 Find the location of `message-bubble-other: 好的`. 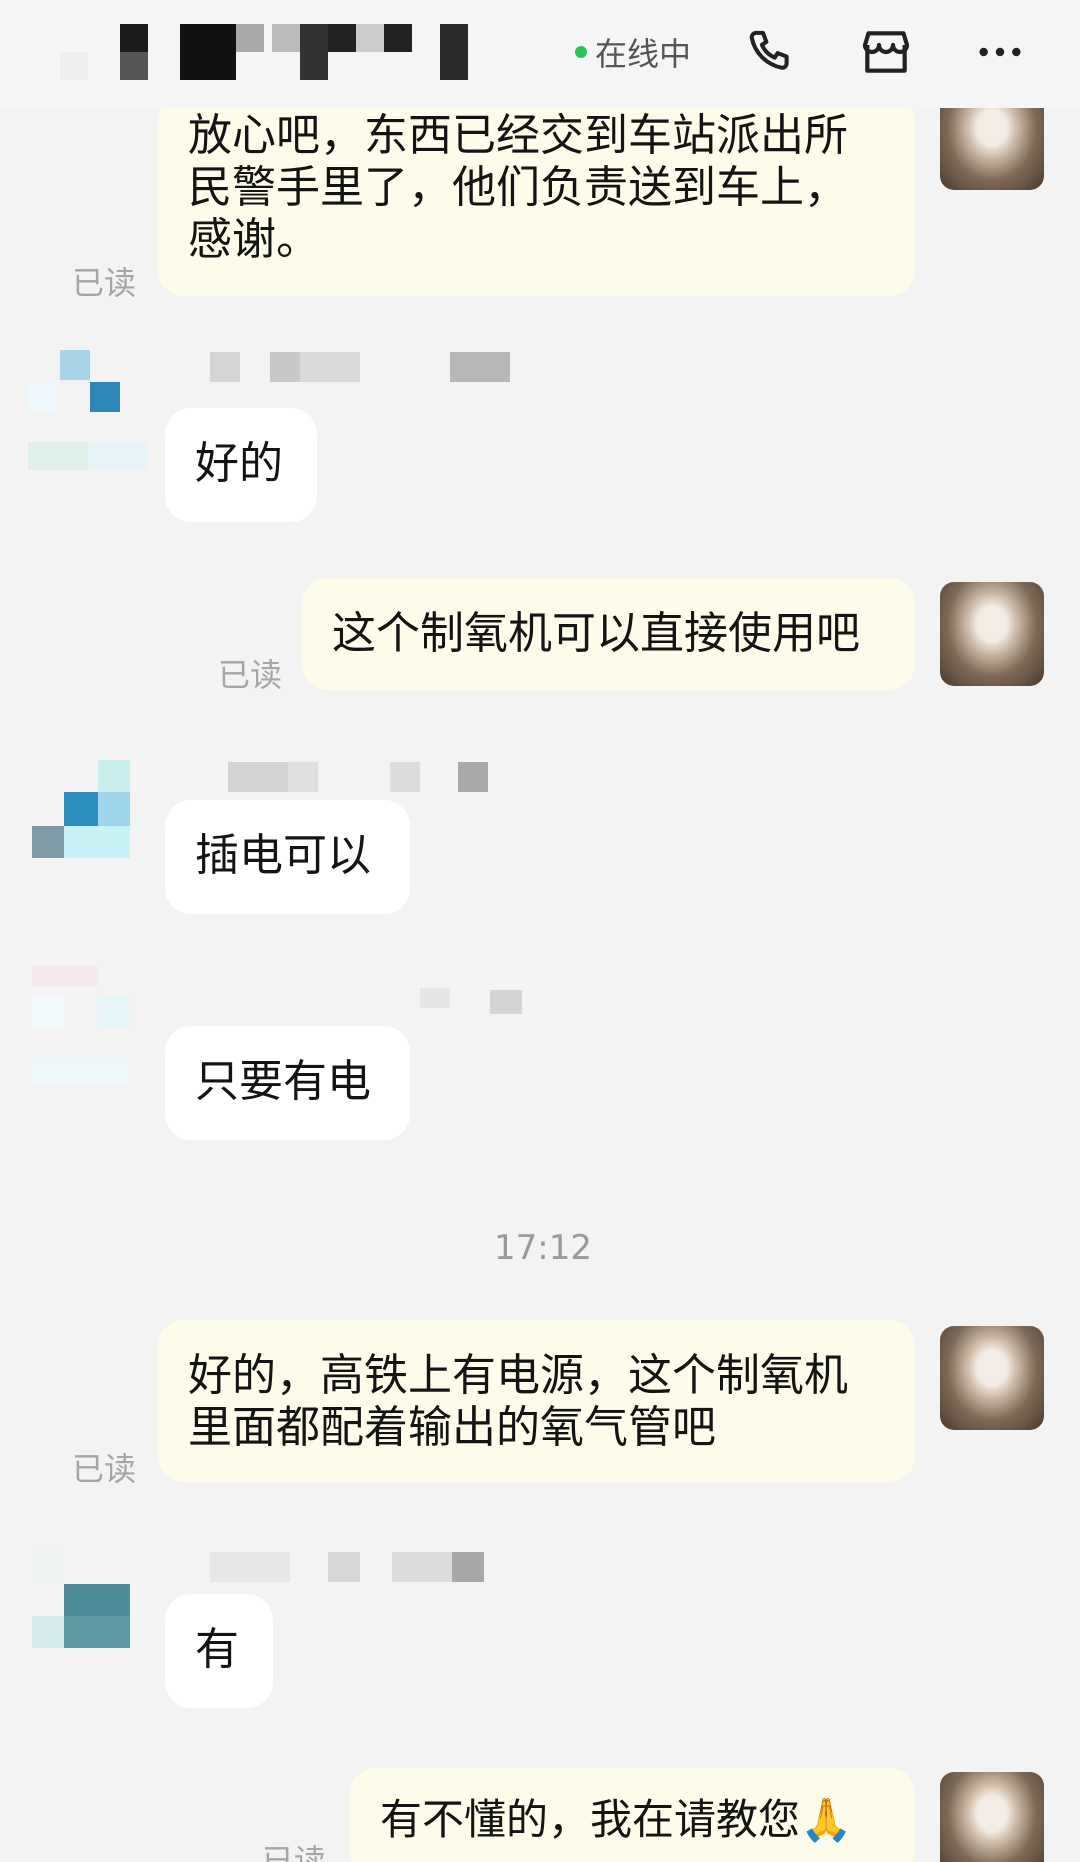

message-bubble-other: 好的 is located at coordinates (241, 465).